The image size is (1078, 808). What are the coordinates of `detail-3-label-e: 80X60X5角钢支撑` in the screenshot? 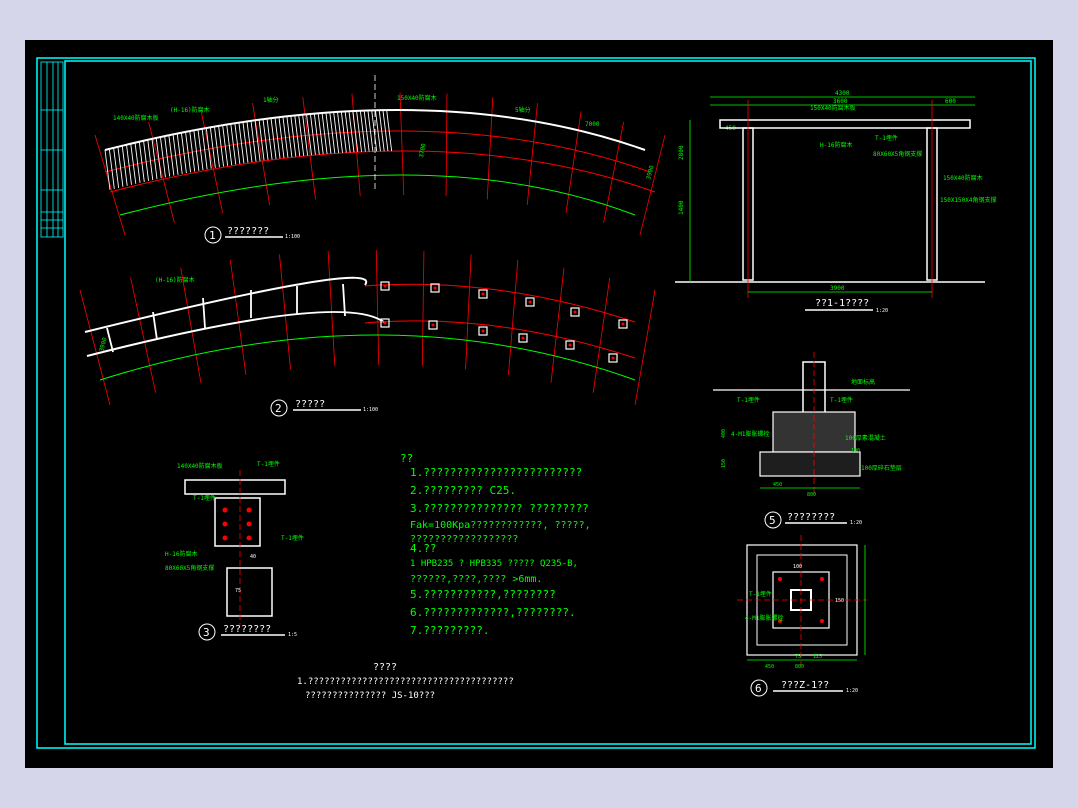 It's located at (189, 568).